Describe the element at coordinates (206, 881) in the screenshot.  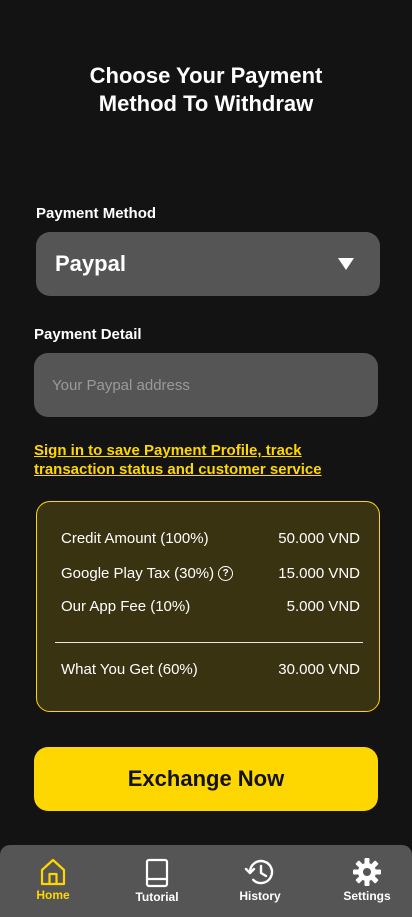
I see `bottom-nav: Home Tutorial History Settings` at that location.